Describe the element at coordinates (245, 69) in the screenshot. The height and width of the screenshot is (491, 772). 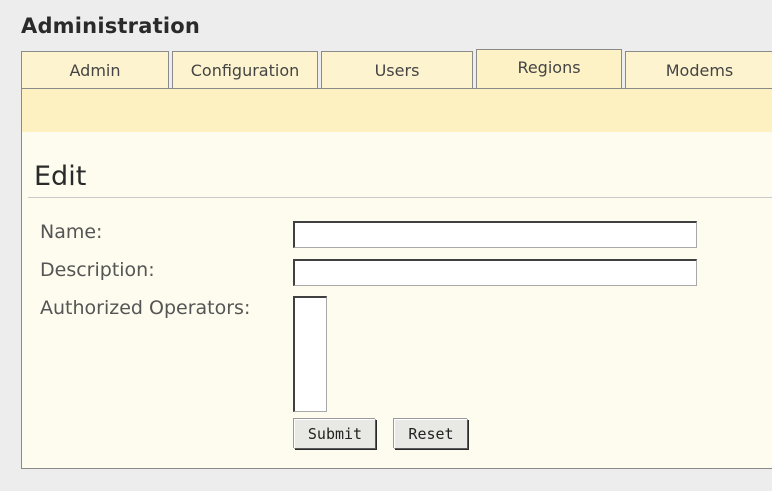
I see `tab-configuration: Configuration` at that location.